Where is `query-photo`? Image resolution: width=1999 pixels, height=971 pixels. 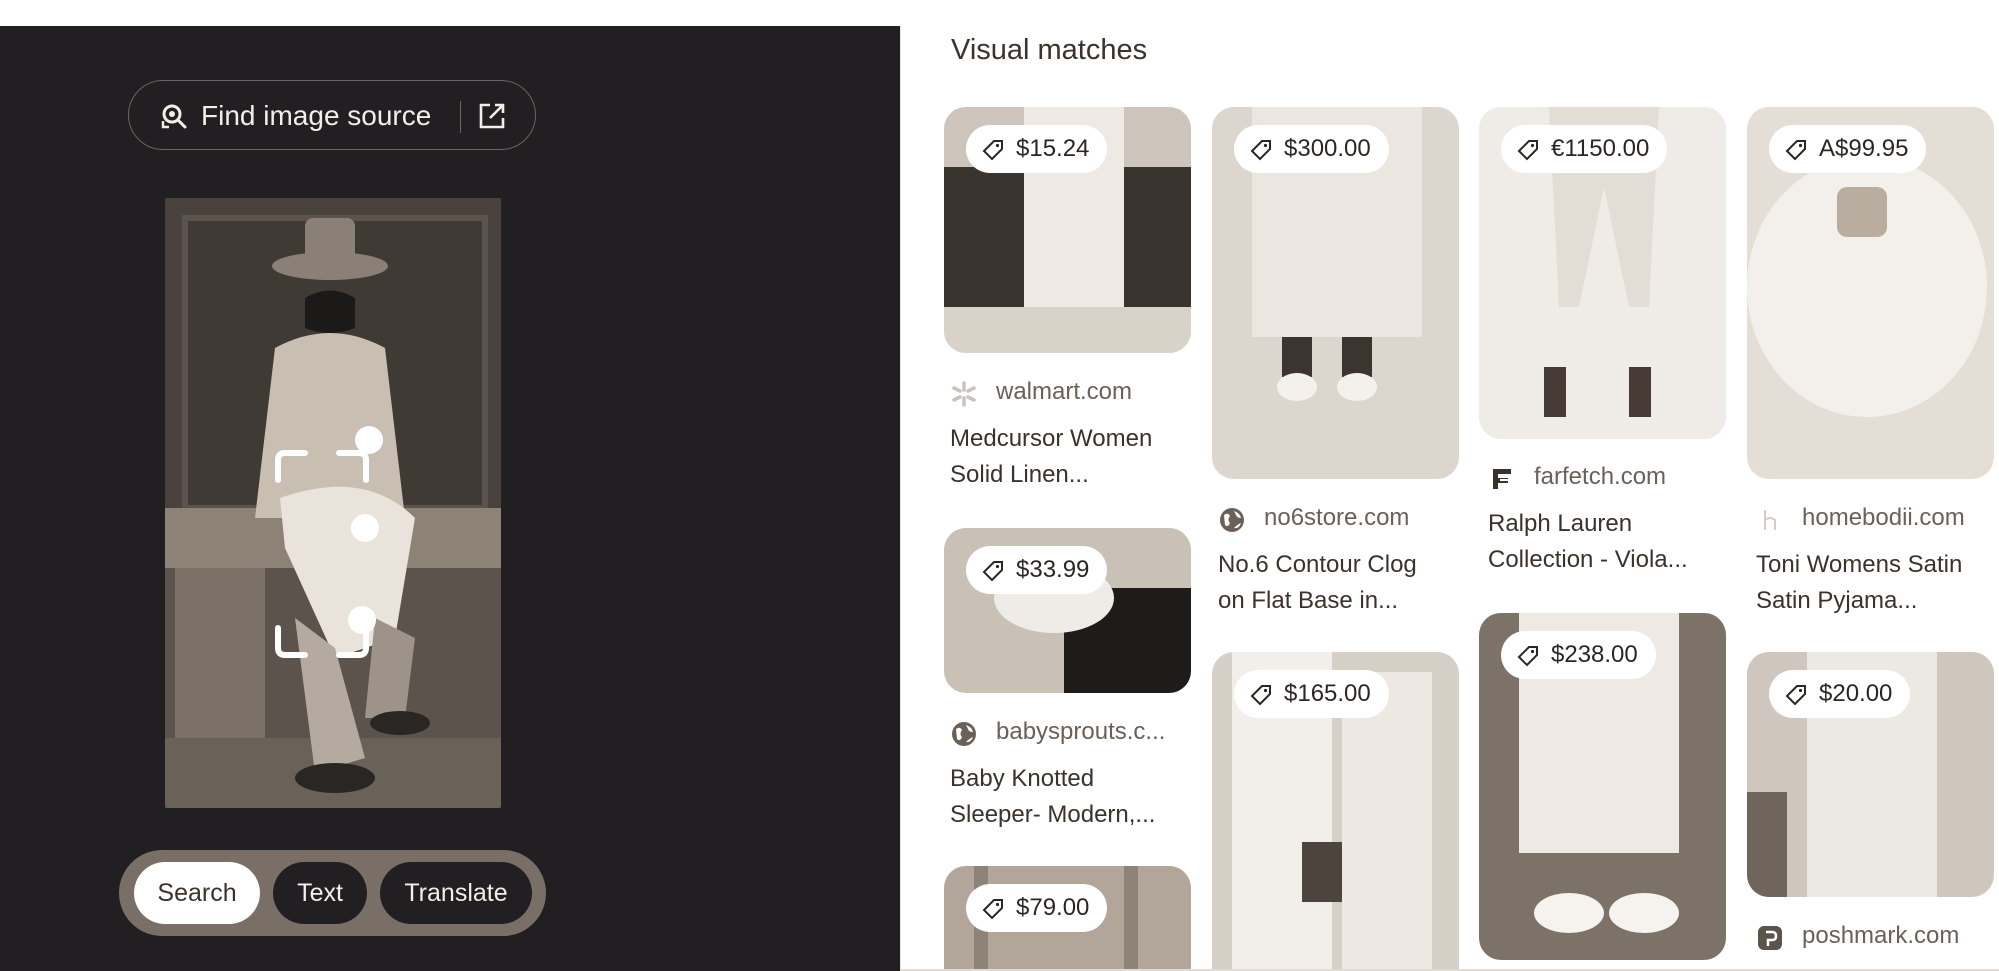 query-photo is located at coordinates (333, 503).